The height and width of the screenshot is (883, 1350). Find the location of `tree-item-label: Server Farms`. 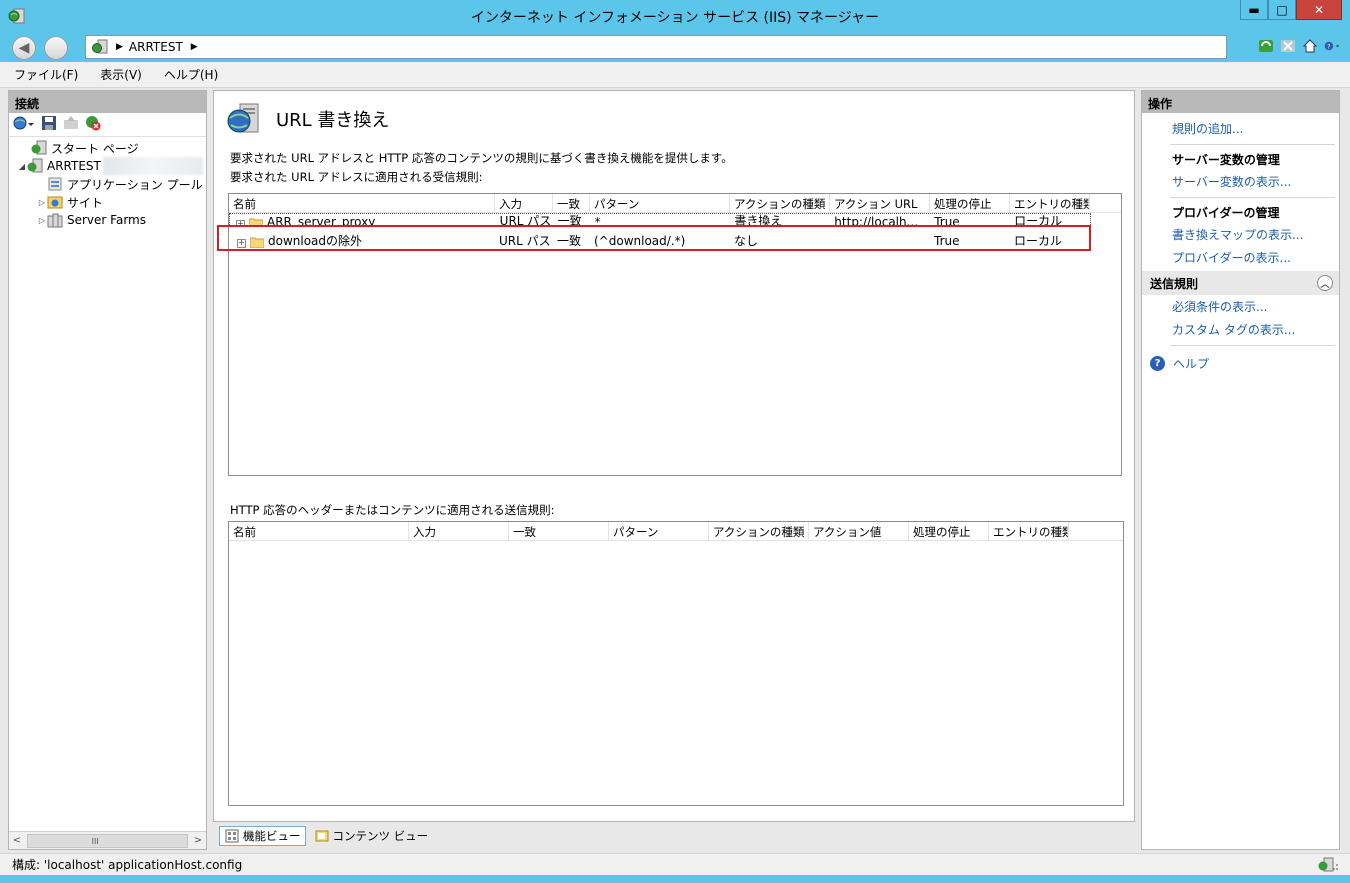

tree-item-label: Server Farms is located at coordinates (106, 220).